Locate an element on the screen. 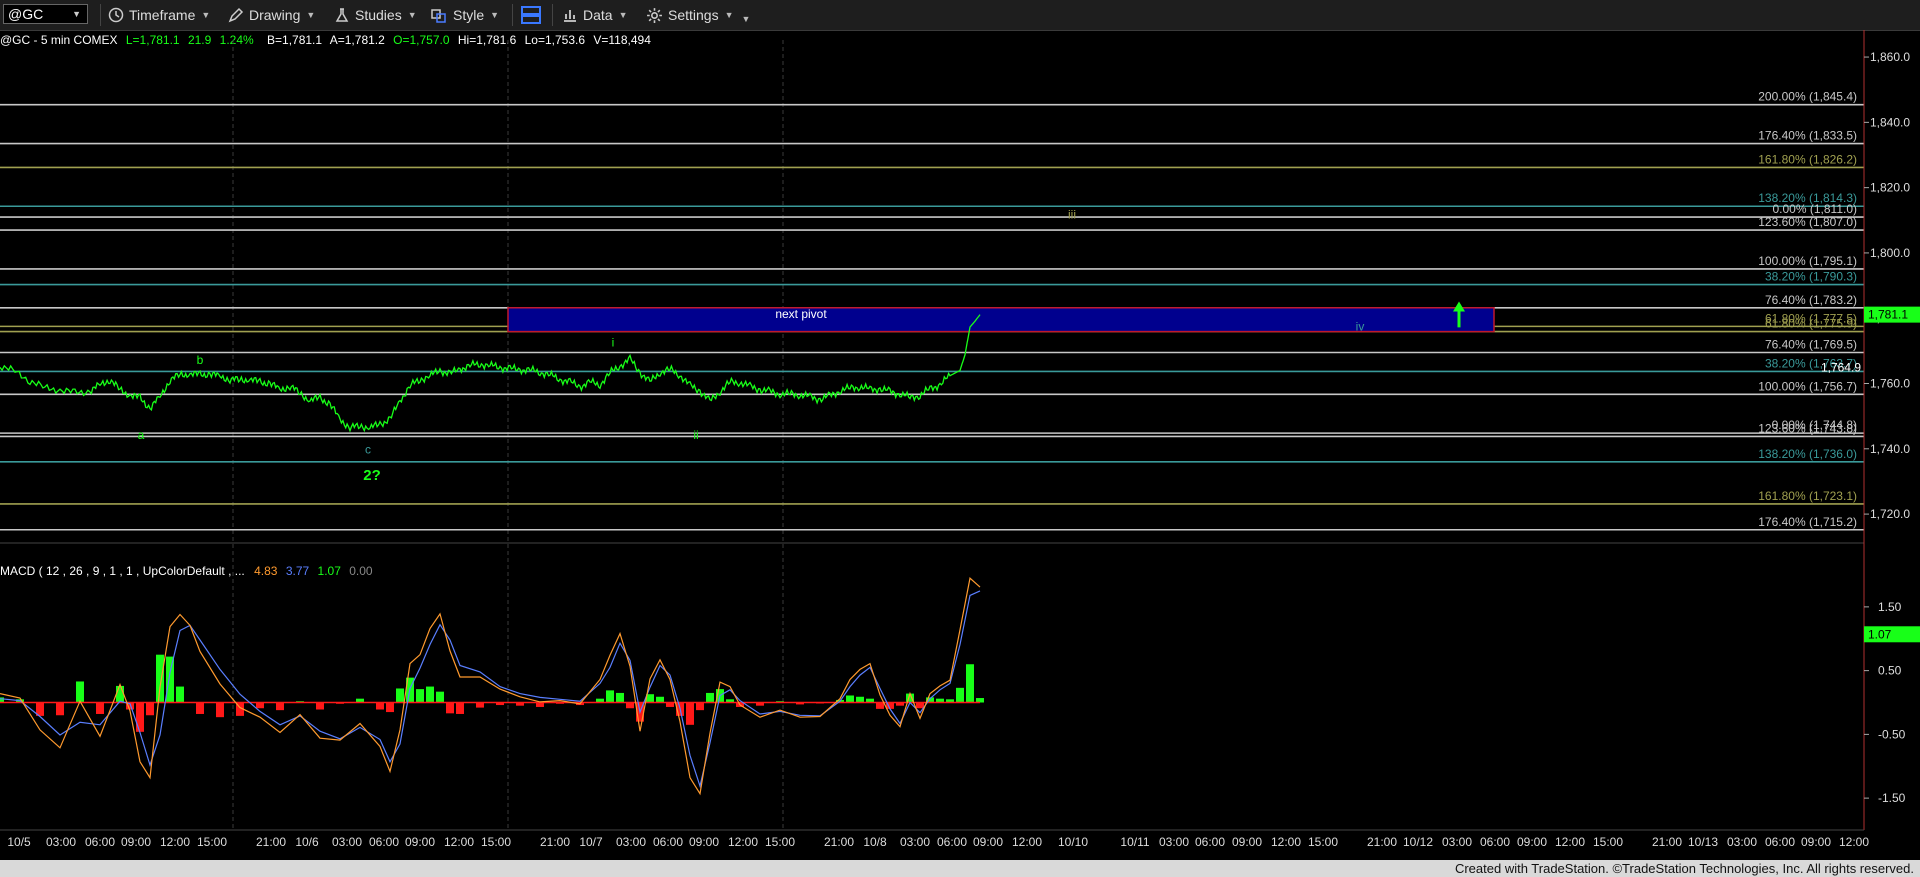  pen-icon is located at coordinates (236, 15).